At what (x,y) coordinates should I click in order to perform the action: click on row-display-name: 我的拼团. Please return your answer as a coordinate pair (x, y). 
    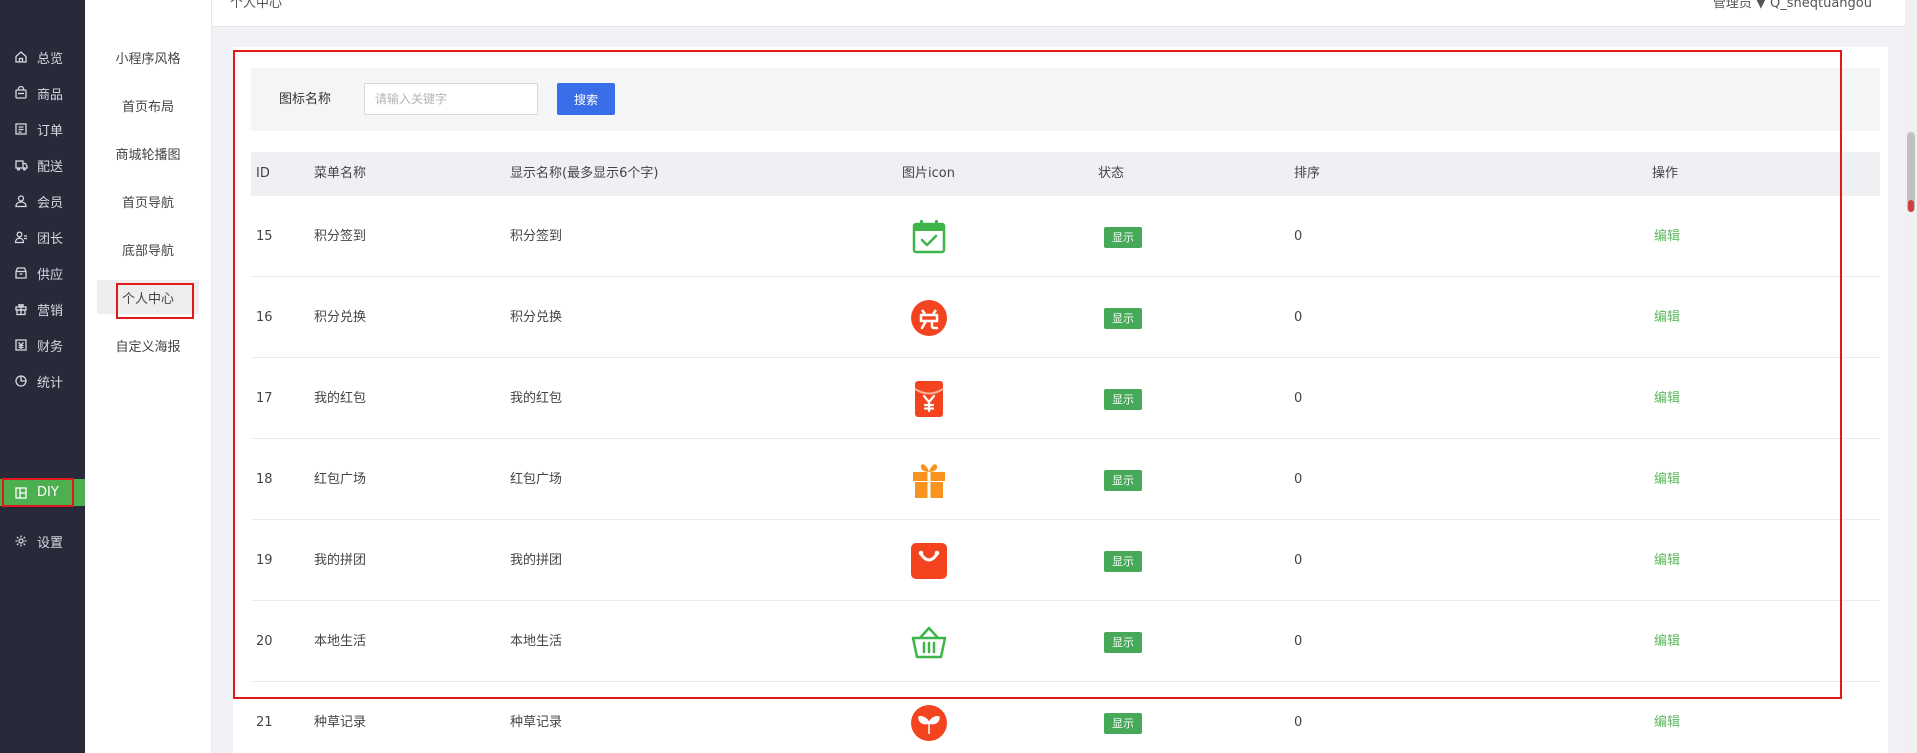
    Looking at the image, I should click on (536, 560).